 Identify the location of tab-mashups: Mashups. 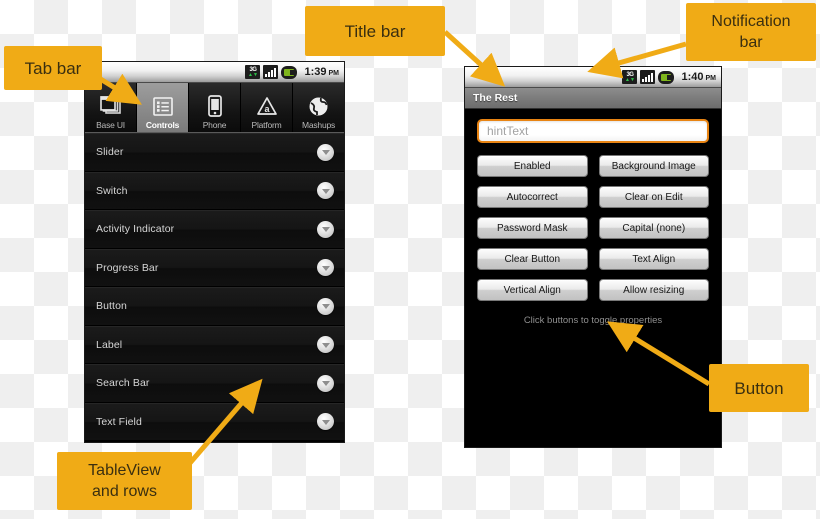
(318, 107).